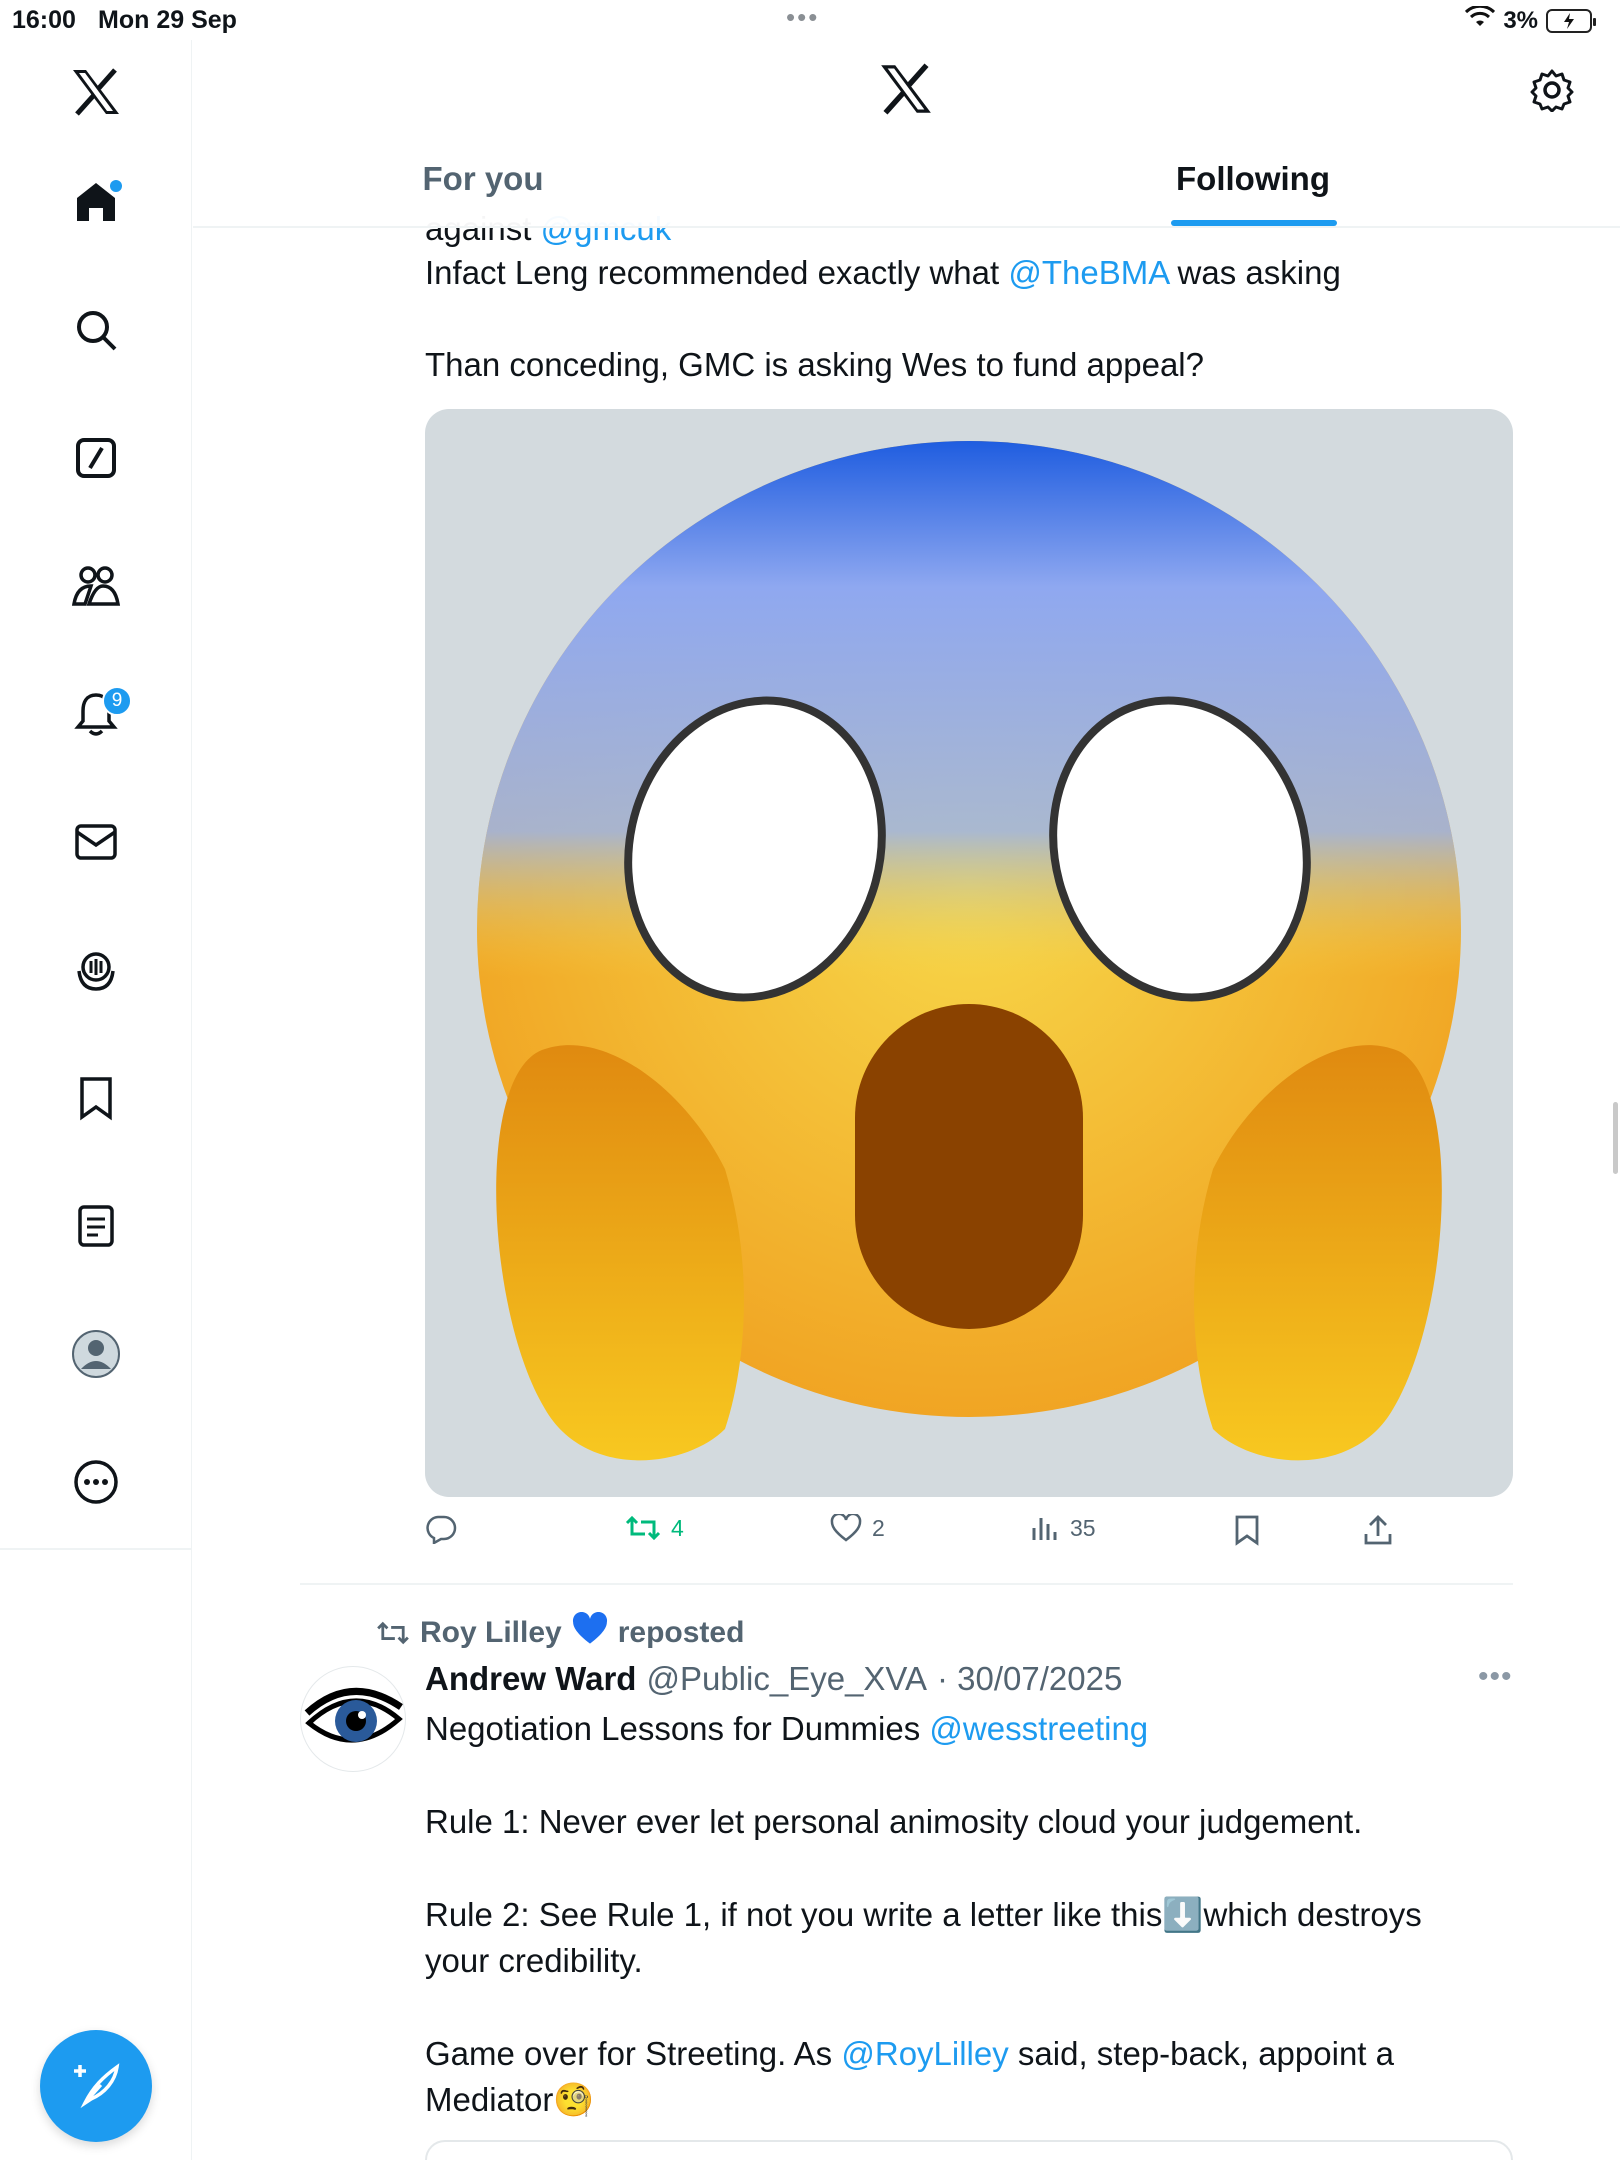 This screenshot has width=1620, height=2160. I want to click on messages-icon, so click(96, 844).